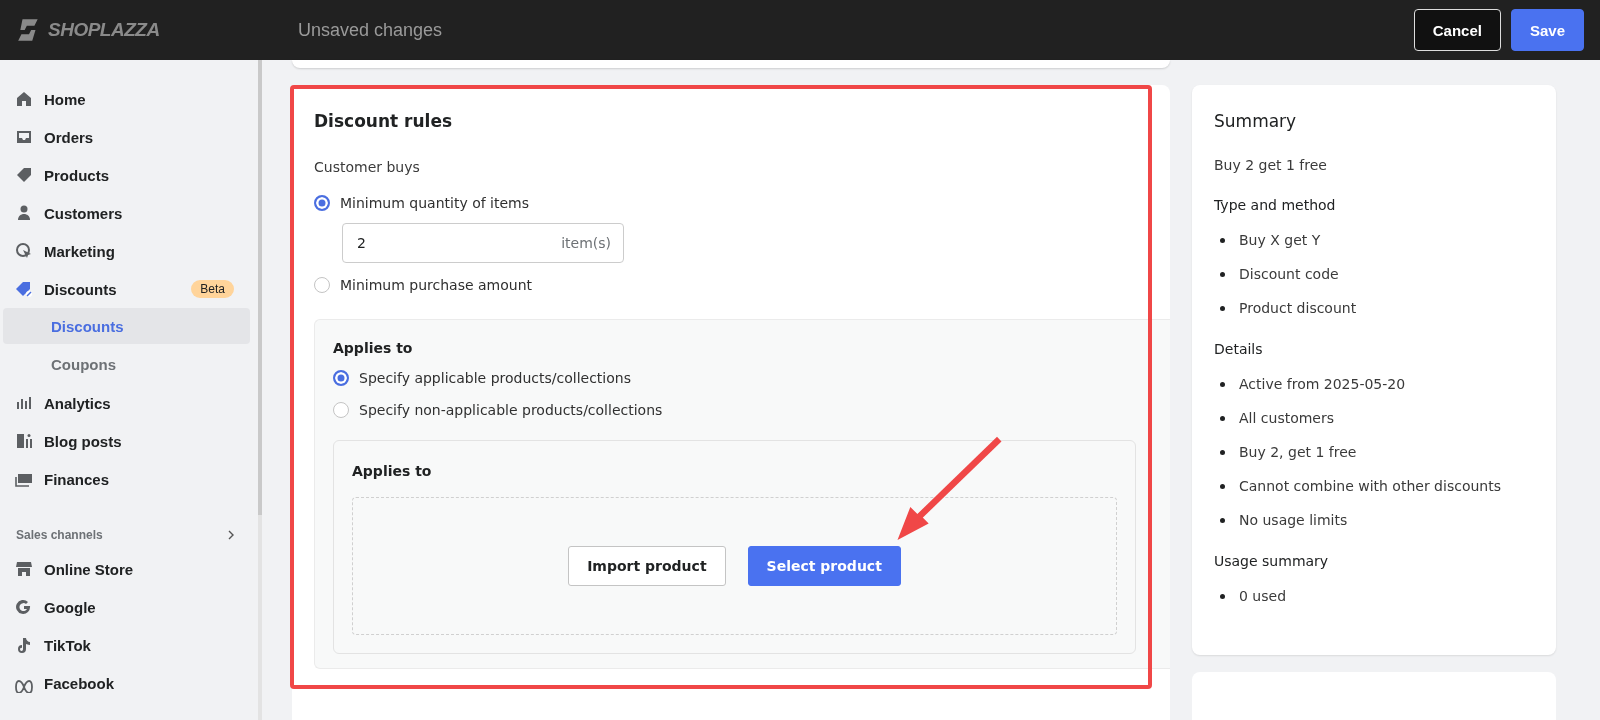 This screenshot has height=720, width=1600. Describe the element at coordinates (1298, 308) in the screenshot. I see `summary-item: Product discount` at that location.